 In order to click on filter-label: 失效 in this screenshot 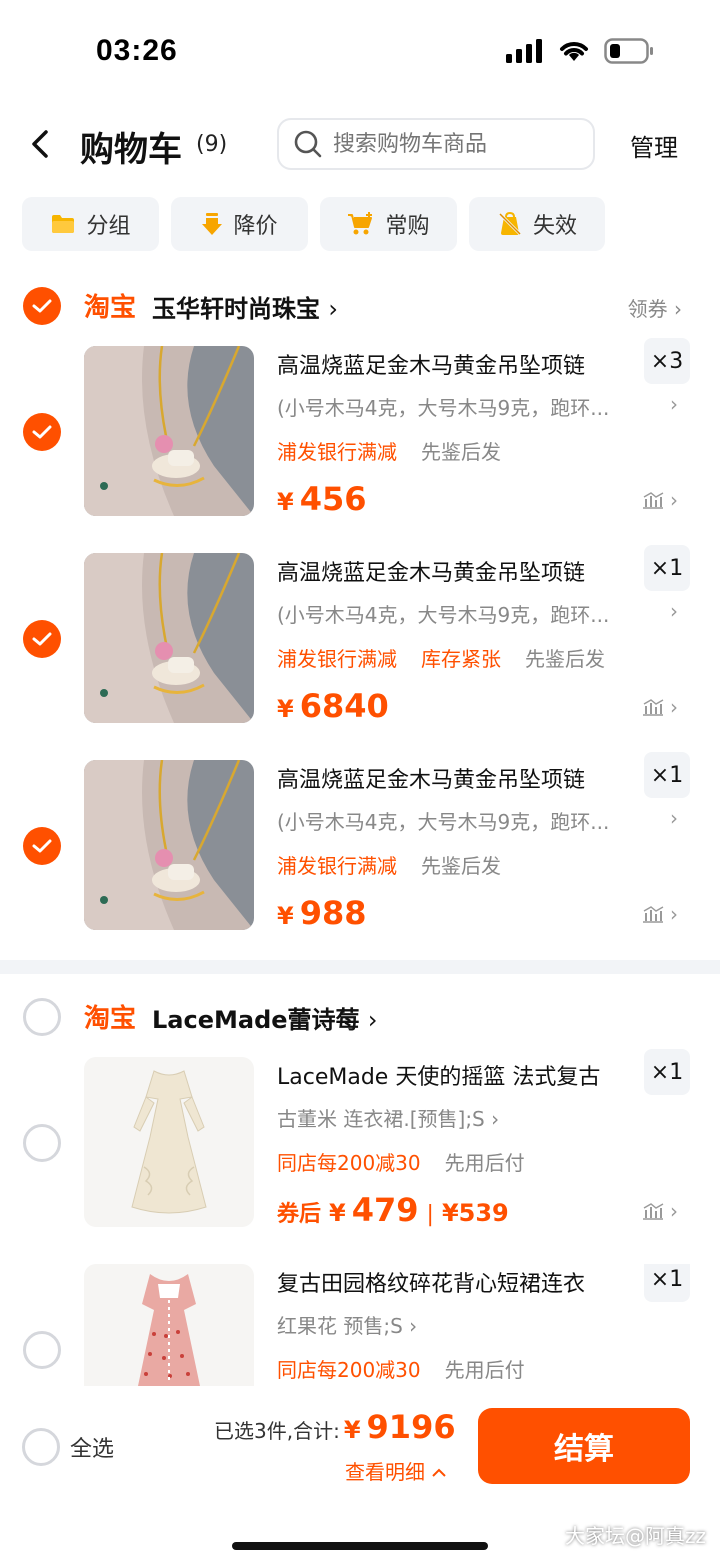, I will do `click(554, 226)`.